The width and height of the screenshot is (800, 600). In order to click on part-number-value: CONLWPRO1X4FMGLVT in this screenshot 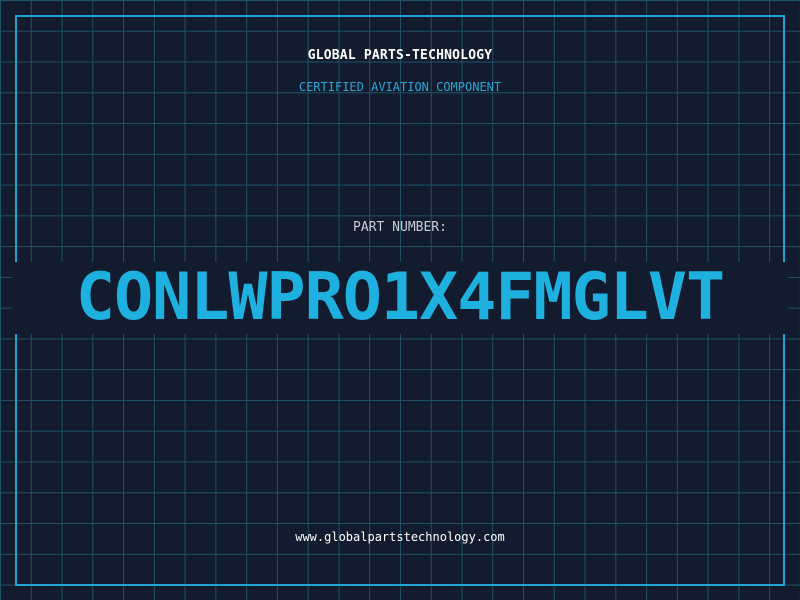, I will do `click(400, 297)`.